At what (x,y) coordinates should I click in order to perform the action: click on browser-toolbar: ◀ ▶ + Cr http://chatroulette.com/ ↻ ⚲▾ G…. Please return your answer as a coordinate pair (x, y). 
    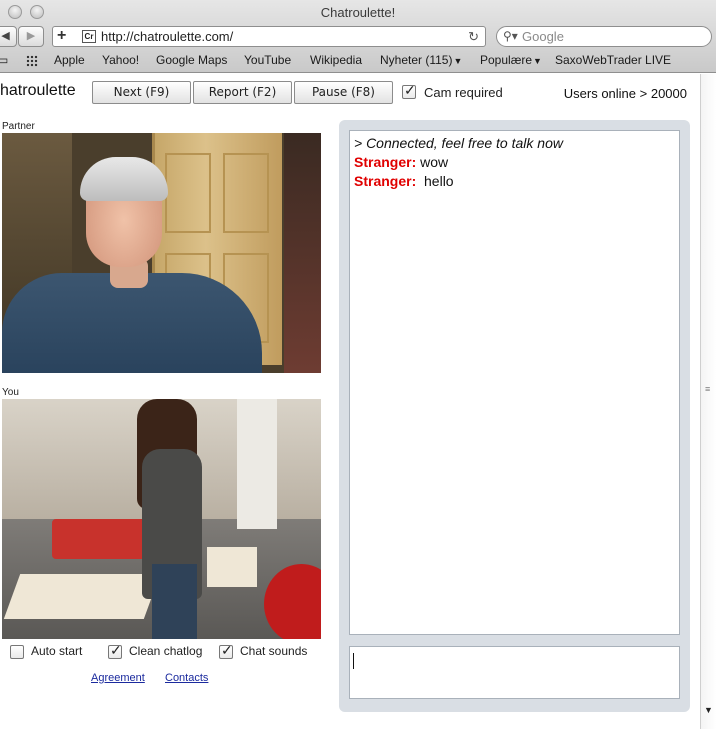
    Looking at the image, I should click on (358, 37).